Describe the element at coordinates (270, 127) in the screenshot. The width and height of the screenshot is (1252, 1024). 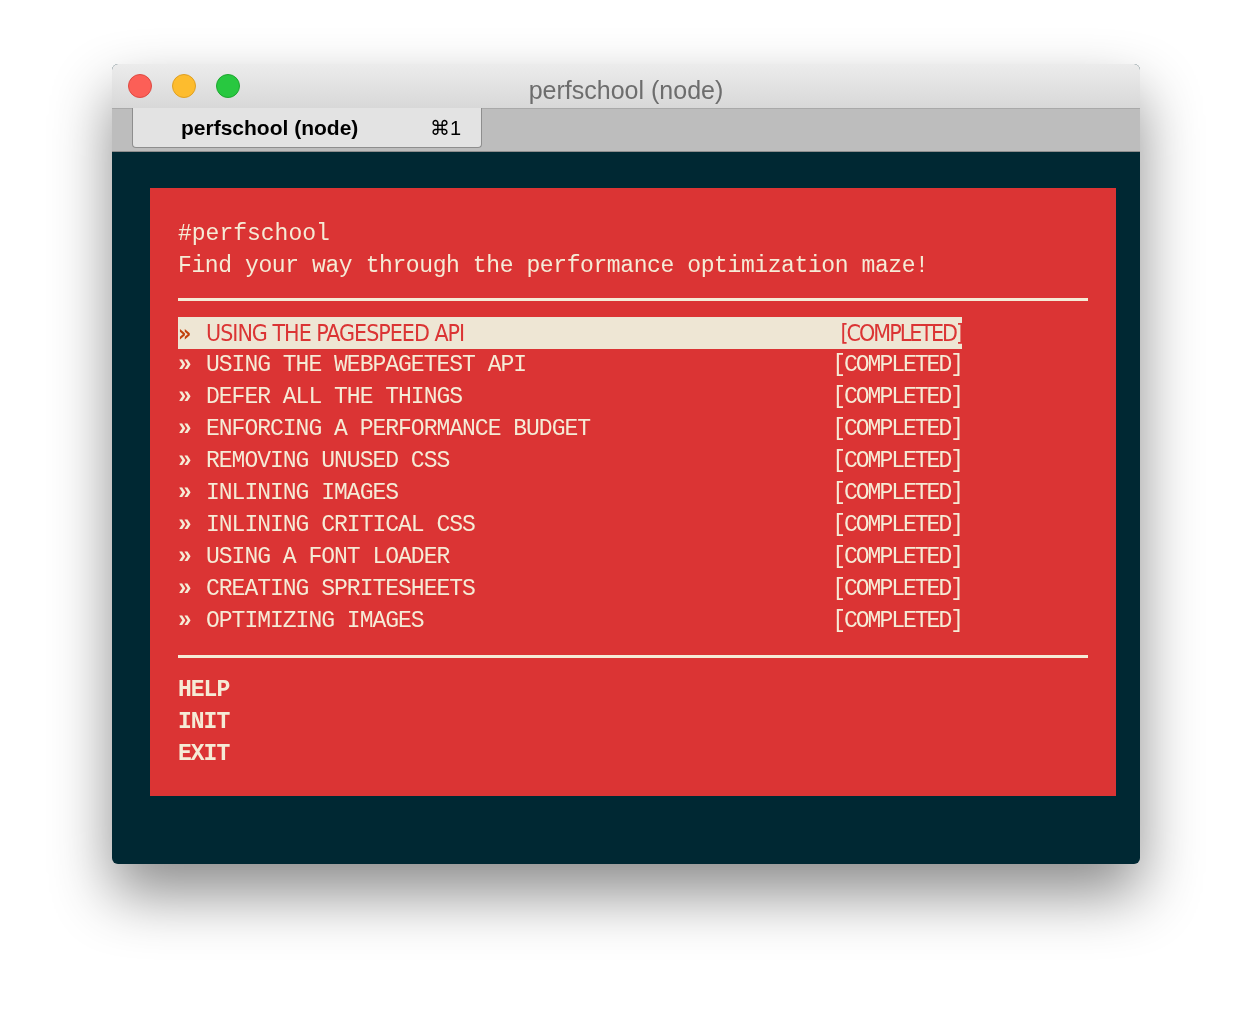
I see `tab-label: perfschool (node)` at that location.